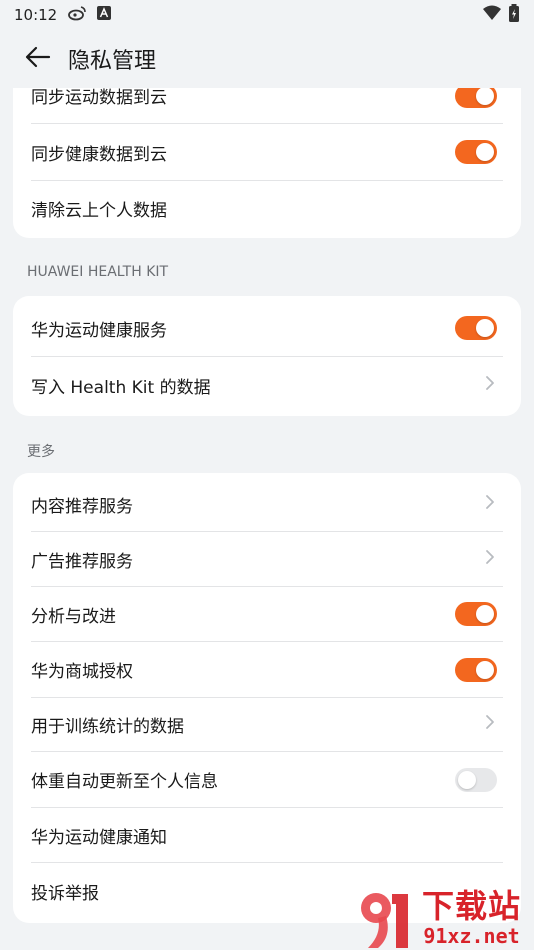 Image resolution: width=534 pixels, height=950 pixels. Describe the element at coordinates (107, 727) in the screenshot. I see `row-label: 用于训练统计的数据` at that location.